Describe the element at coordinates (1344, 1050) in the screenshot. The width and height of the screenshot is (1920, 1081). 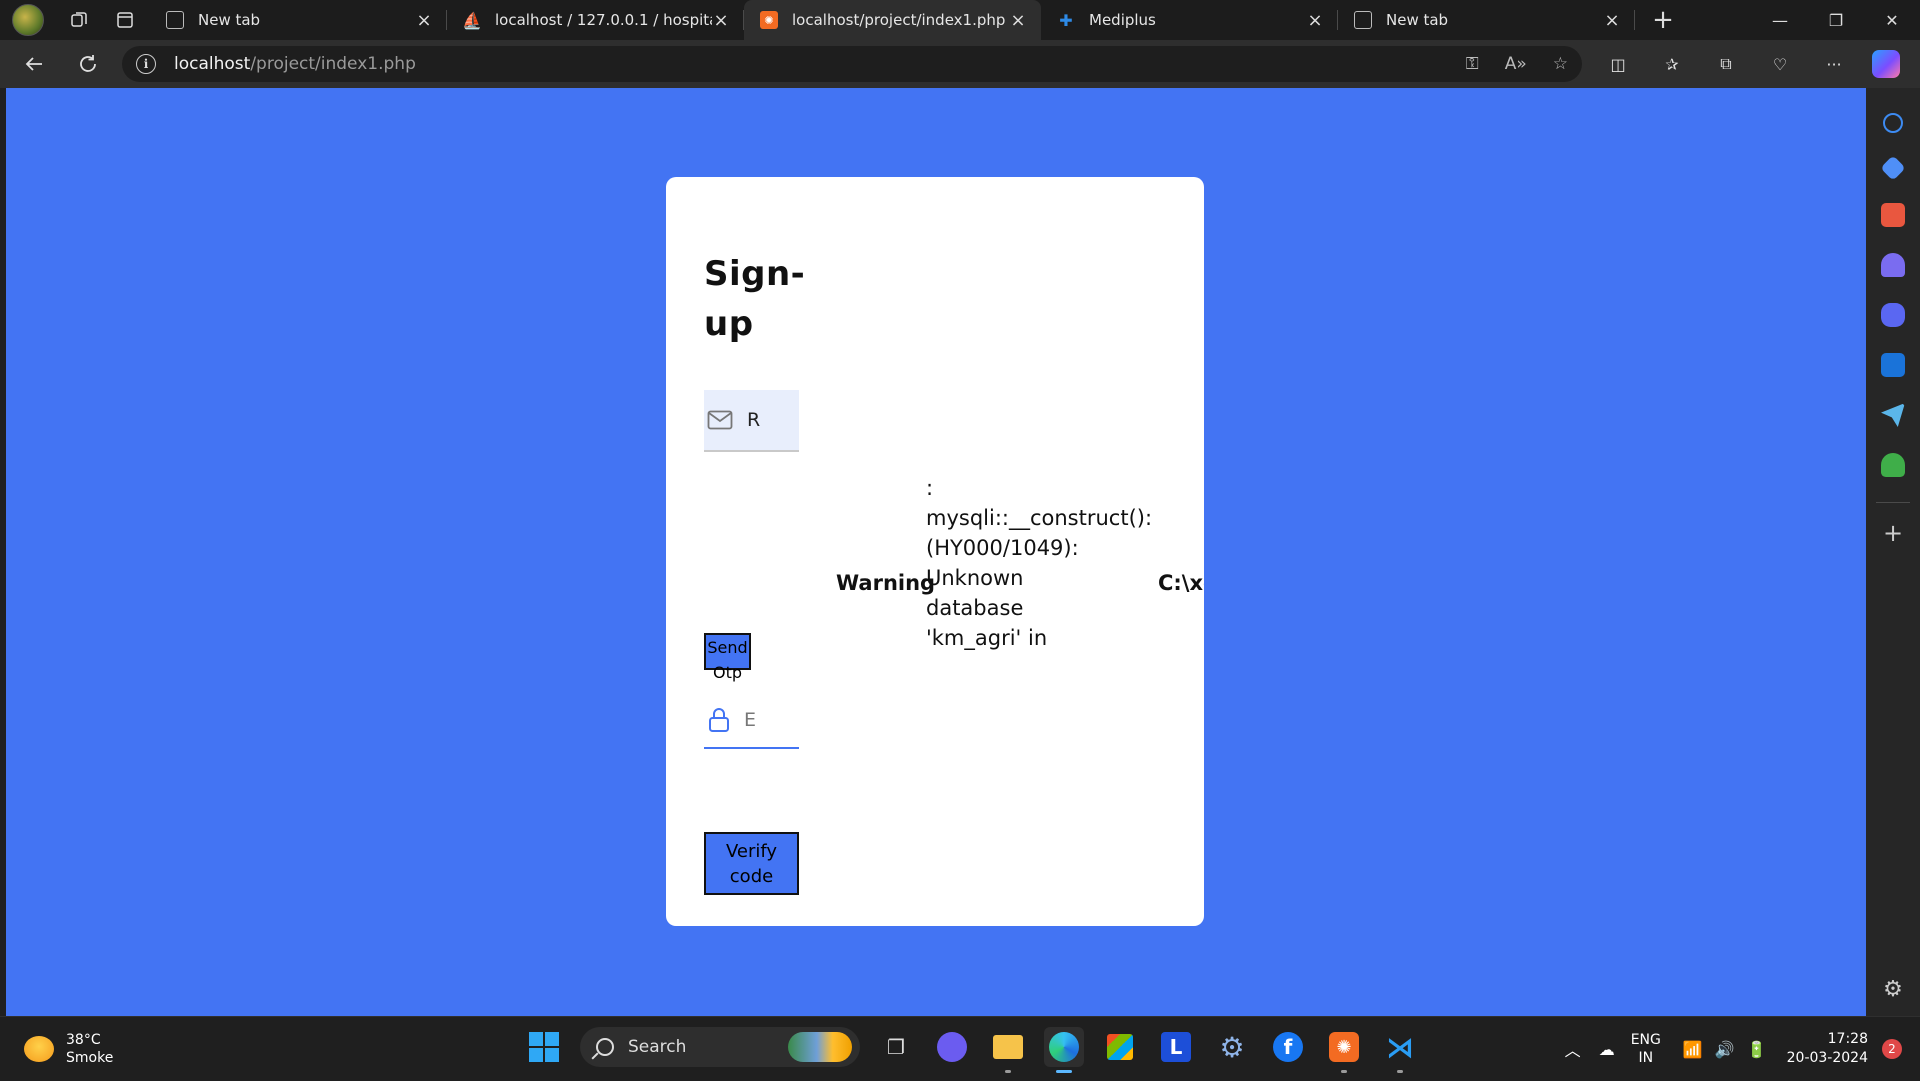
I see `xampp-taskbar-icon: ✺` at that location.